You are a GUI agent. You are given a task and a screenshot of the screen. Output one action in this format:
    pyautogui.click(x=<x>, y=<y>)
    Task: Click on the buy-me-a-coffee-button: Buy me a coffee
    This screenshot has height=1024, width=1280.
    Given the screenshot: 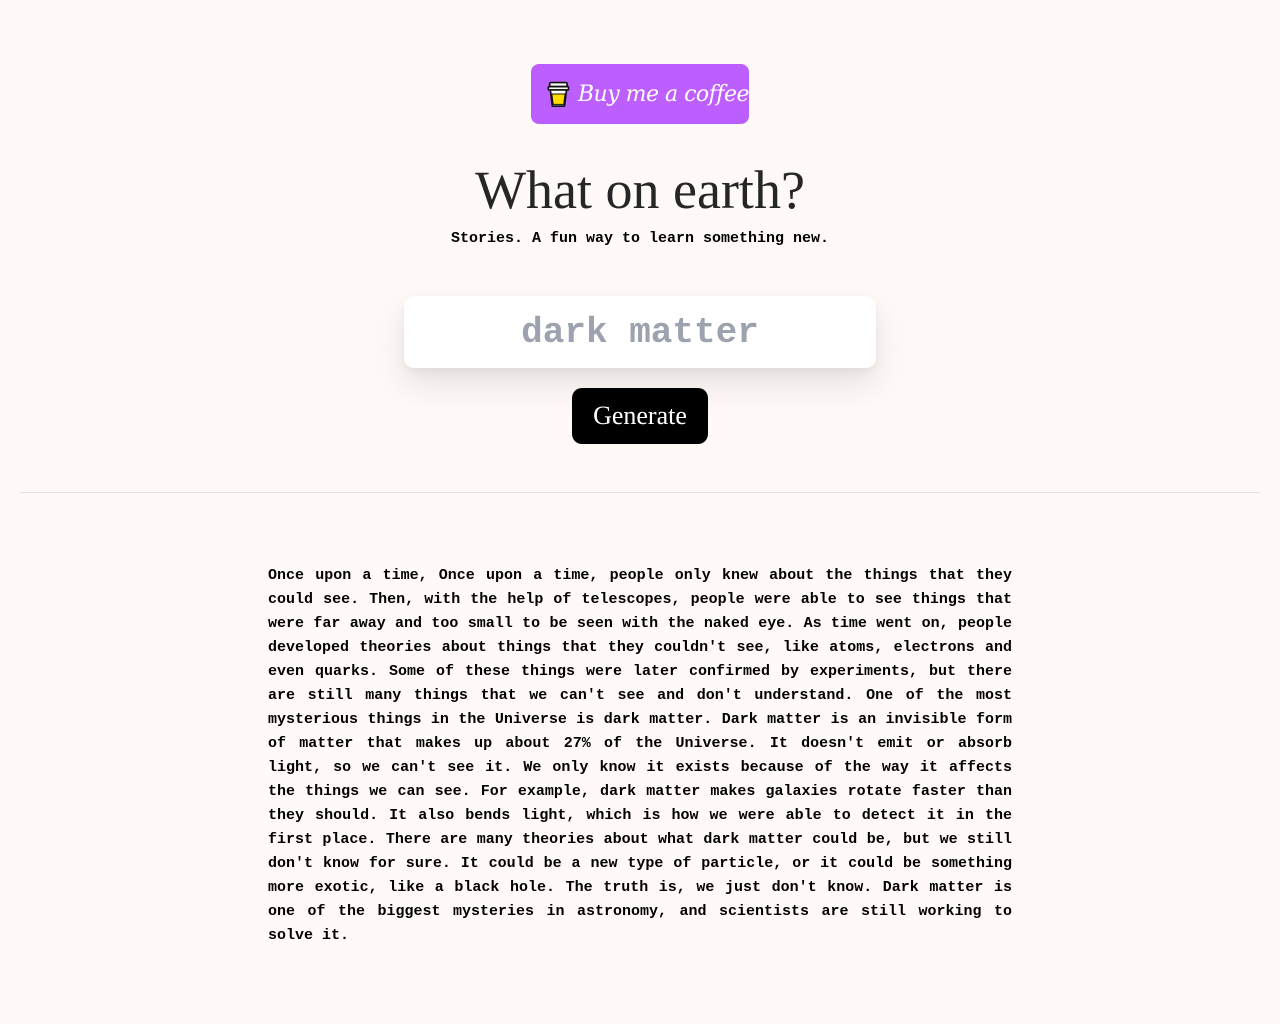 What is the action you would take?
    pyautogui.click(x=640, y=94)
    